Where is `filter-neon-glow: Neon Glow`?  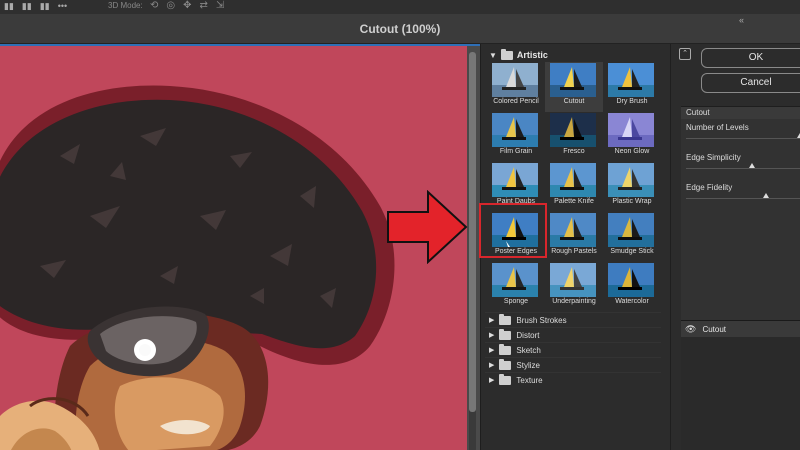
filter-neon-glow: Neon Glow is located at coordinates (632, 137).